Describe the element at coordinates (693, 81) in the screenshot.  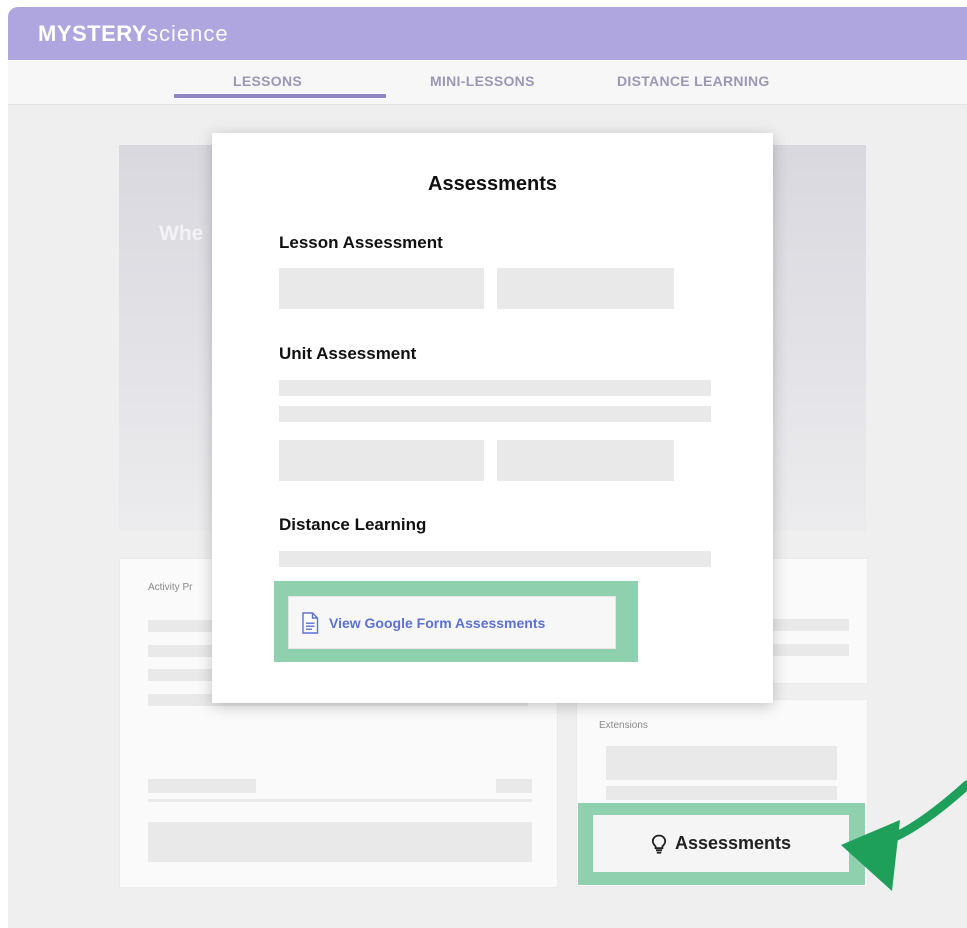
I see `tab-distance-learning: DISTANCE LEARNING` at that location.